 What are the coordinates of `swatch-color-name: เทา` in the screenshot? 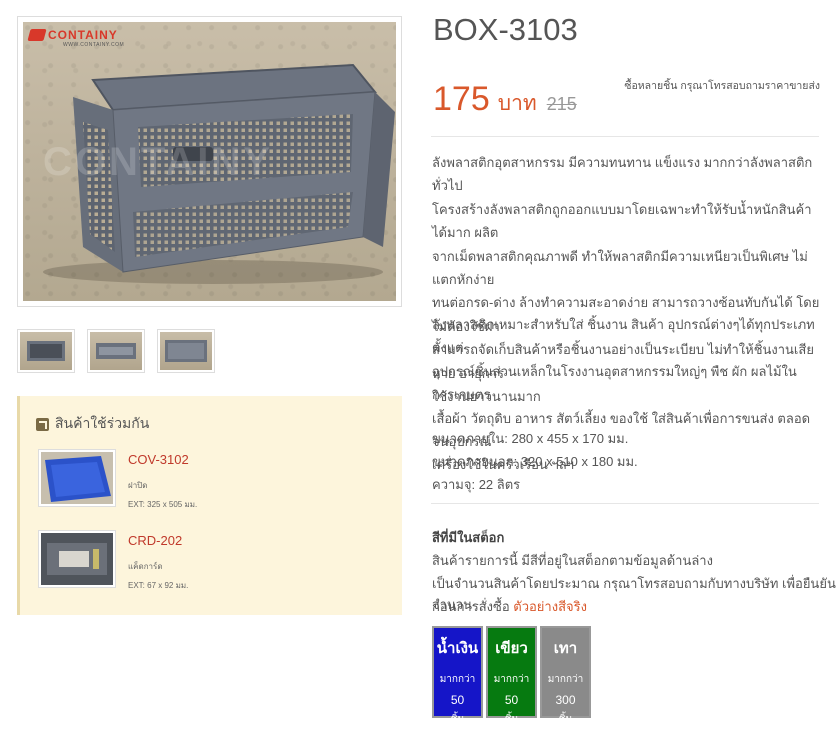 It's located at (565, 648).